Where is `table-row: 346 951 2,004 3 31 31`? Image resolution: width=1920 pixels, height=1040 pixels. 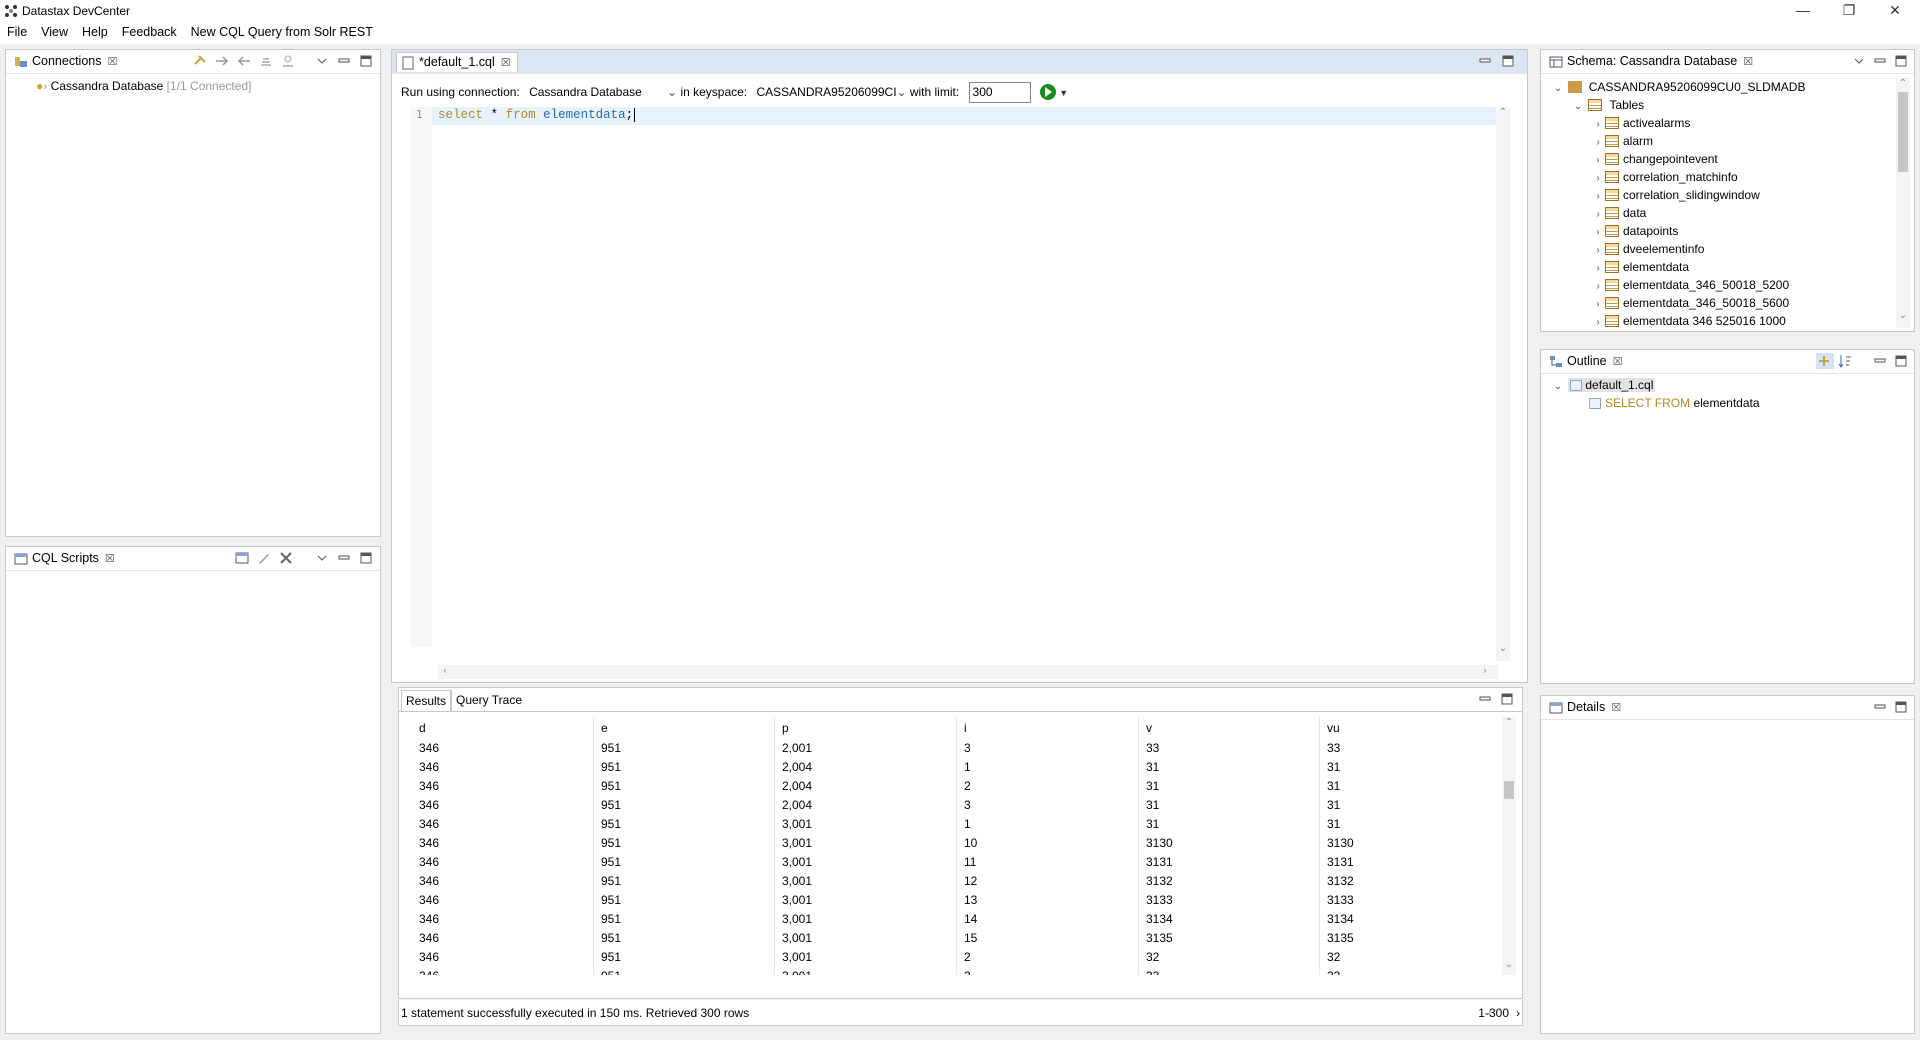
table-row: 346 951 2,004 3 31 31 is located at coordinates (950, 805).